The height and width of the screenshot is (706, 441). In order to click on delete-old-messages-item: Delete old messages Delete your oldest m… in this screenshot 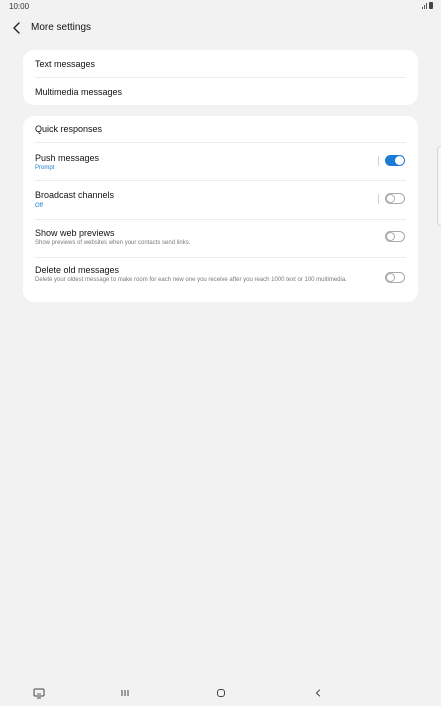, I will do `click(220, 280)`.